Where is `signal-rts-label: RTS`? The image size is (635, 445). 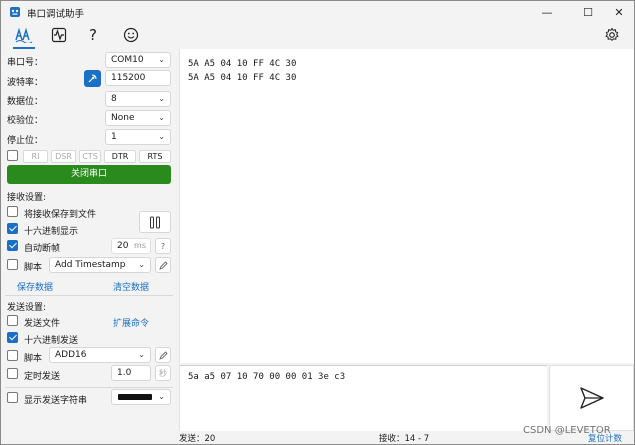
signal-rts-label: RTS is located at coordinates (155, 156).